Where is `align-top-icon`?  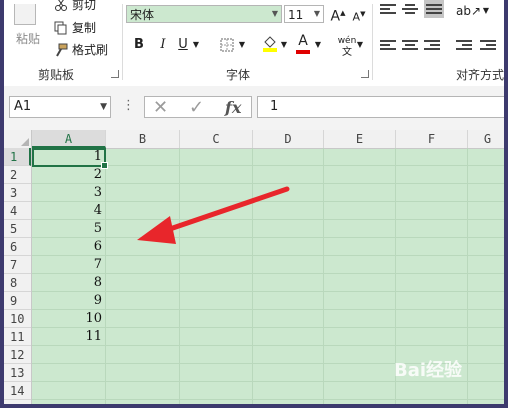 align-top-icon is located at coordinates (388, 9).